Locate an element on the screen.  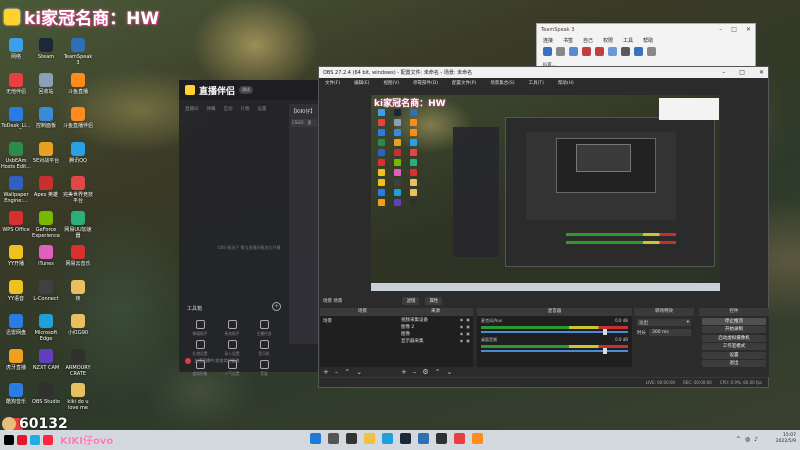
close-icon: ✕ is located at coordinates (761, 72).